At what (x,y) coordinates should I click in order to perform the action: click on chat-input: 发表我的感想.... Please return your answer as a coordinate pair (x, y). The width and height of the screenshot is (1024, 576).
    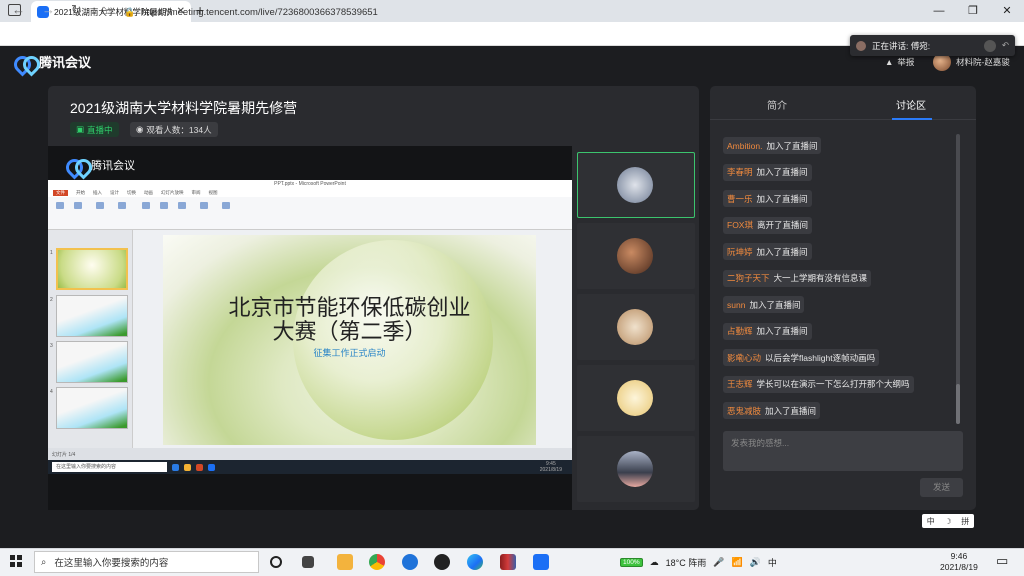
    Looking at the image, I should click on (843, 451).